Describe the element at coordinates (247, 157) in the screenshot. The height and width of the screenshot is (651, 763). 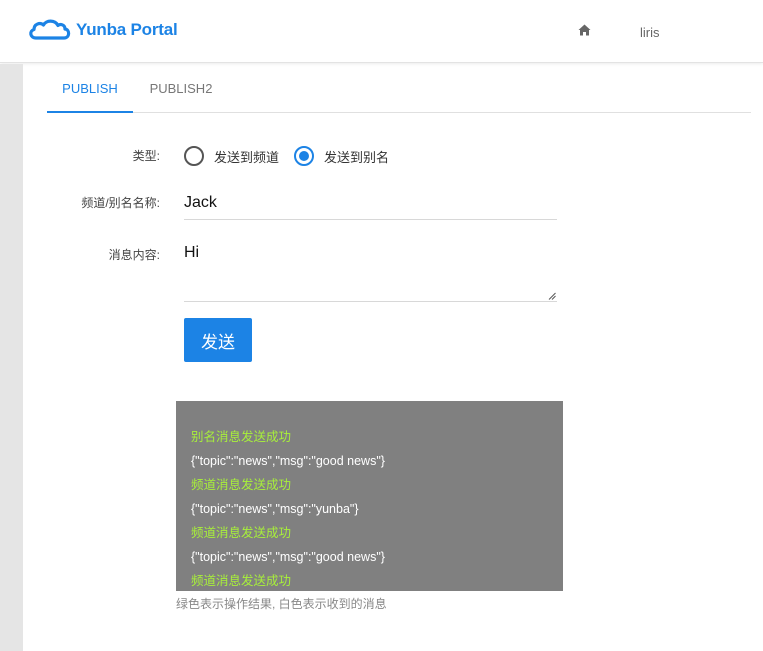
I see `radio-label: 发送到频道` at that location.